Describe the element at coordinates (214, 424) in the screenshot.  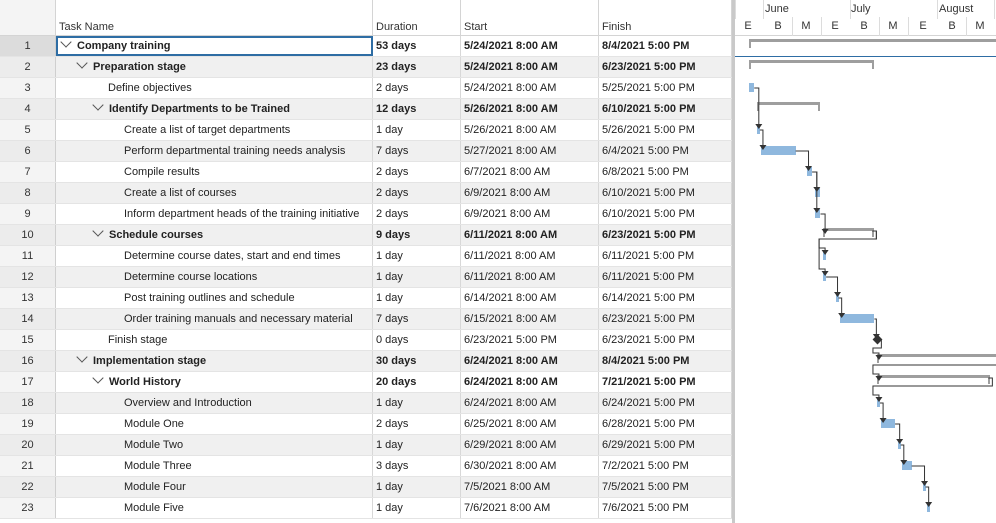
I see `task-name-cell: Module One` at that location.